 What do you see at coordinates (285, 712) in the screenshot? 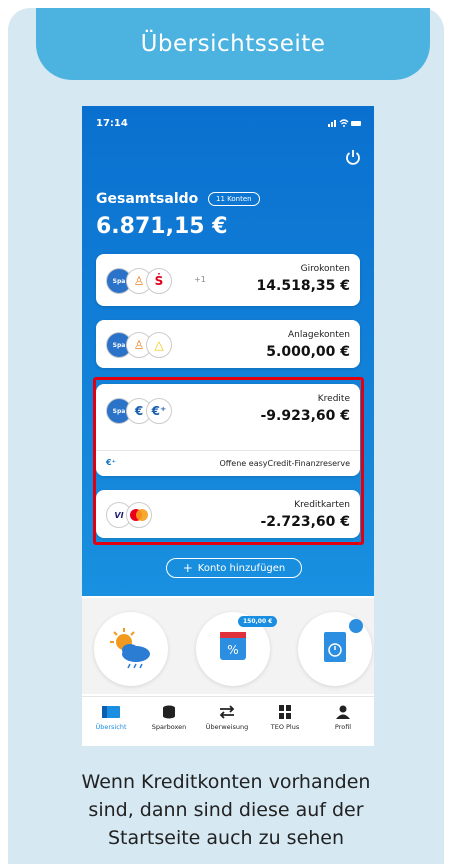
I see `grid-icon` at bounding box center [285, 712].